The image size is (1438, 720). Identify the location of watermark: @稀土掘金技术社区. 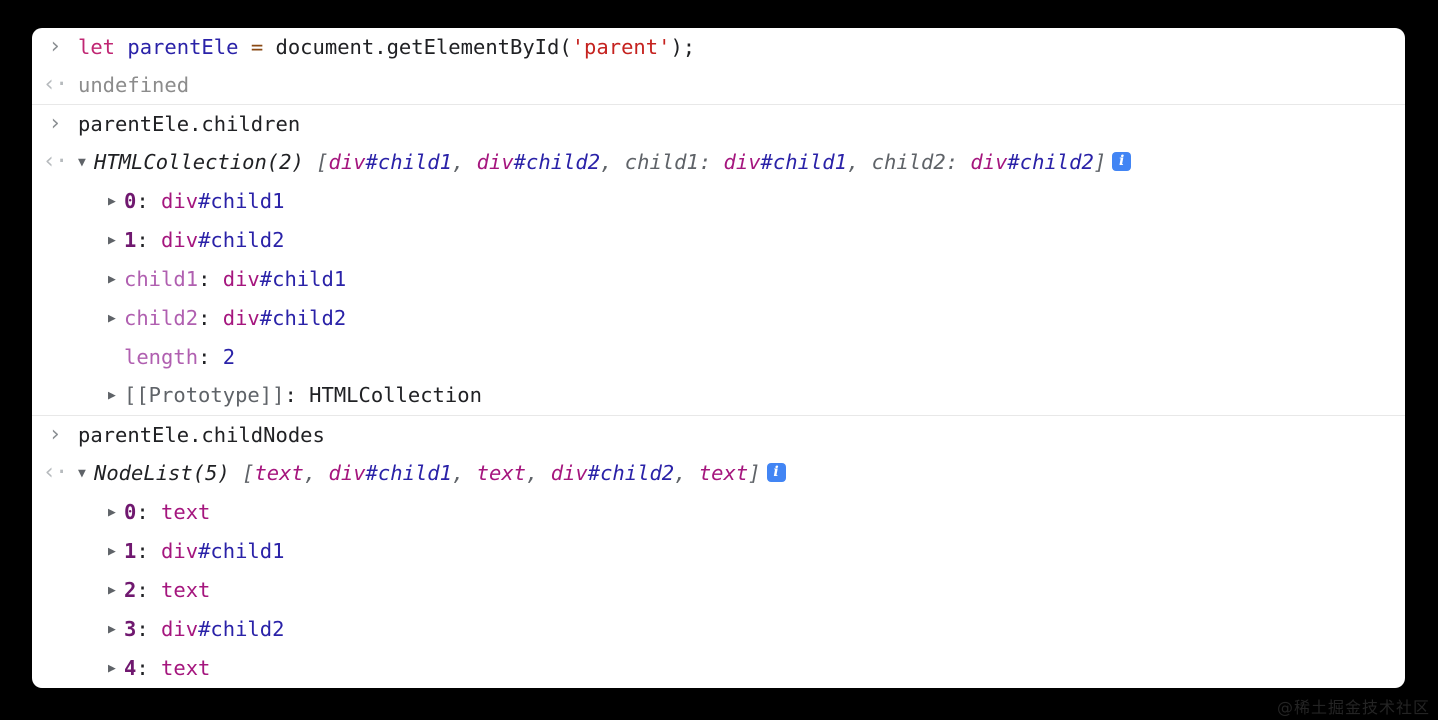
(1353, 707).